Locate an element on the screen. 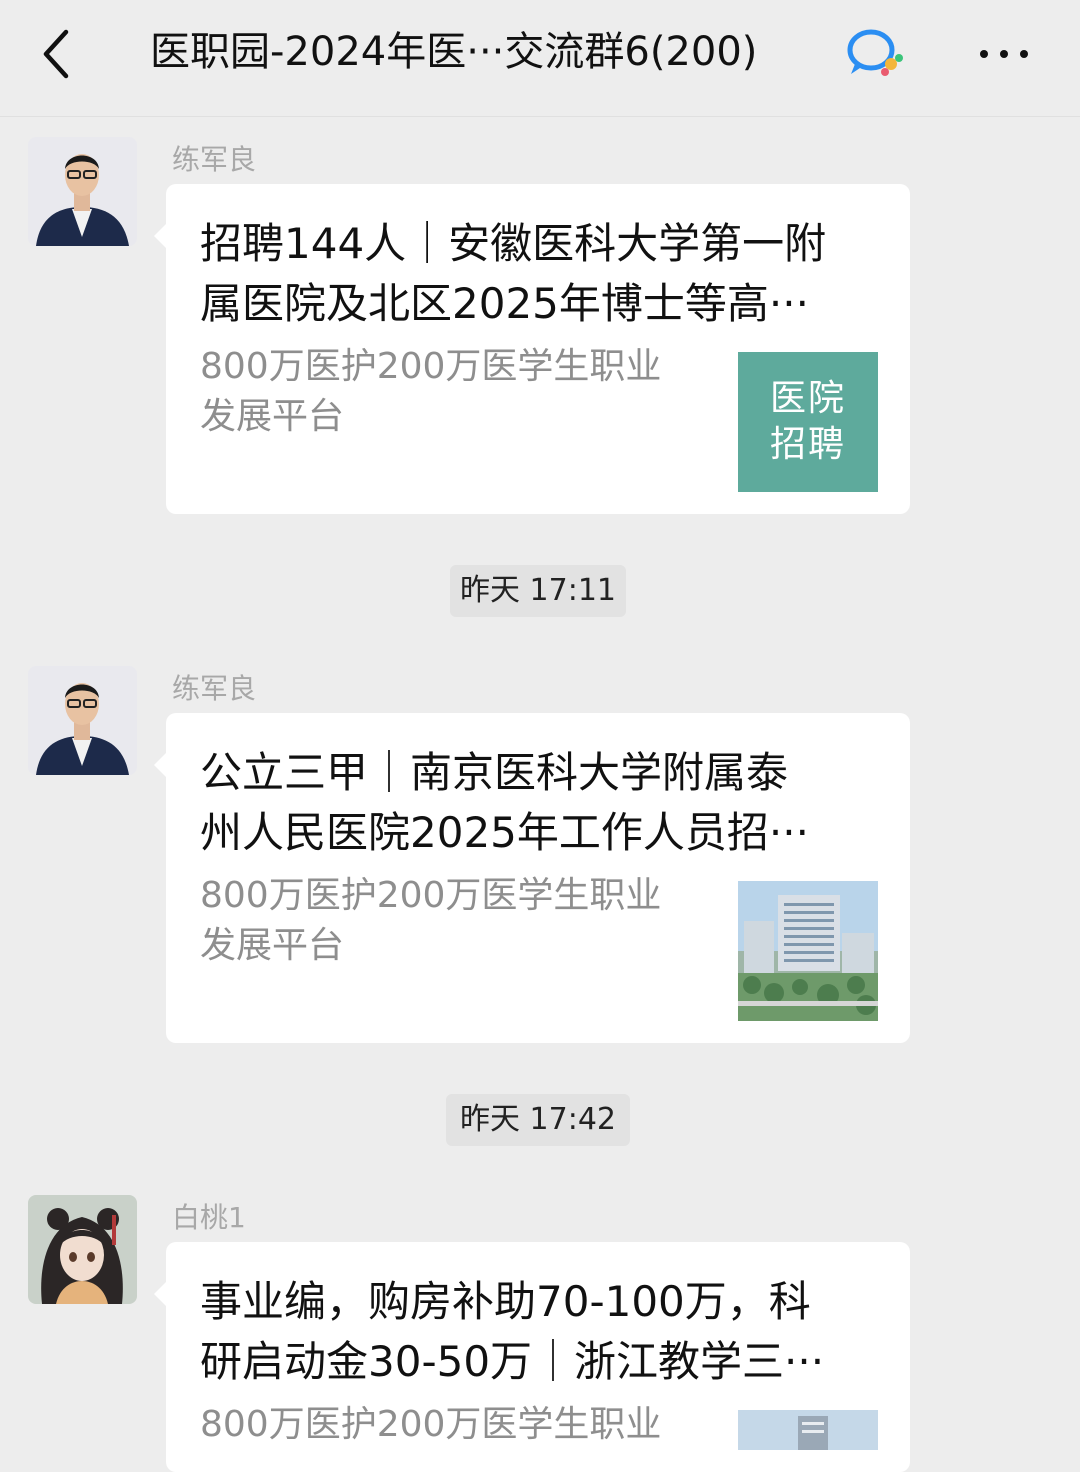 This screenshot has width=1080, height=1472. article-title: 事业编，购房补助70-100万，科 研启动金30-50万｜浙江教学三··· is located at coordinates (512, 1331).